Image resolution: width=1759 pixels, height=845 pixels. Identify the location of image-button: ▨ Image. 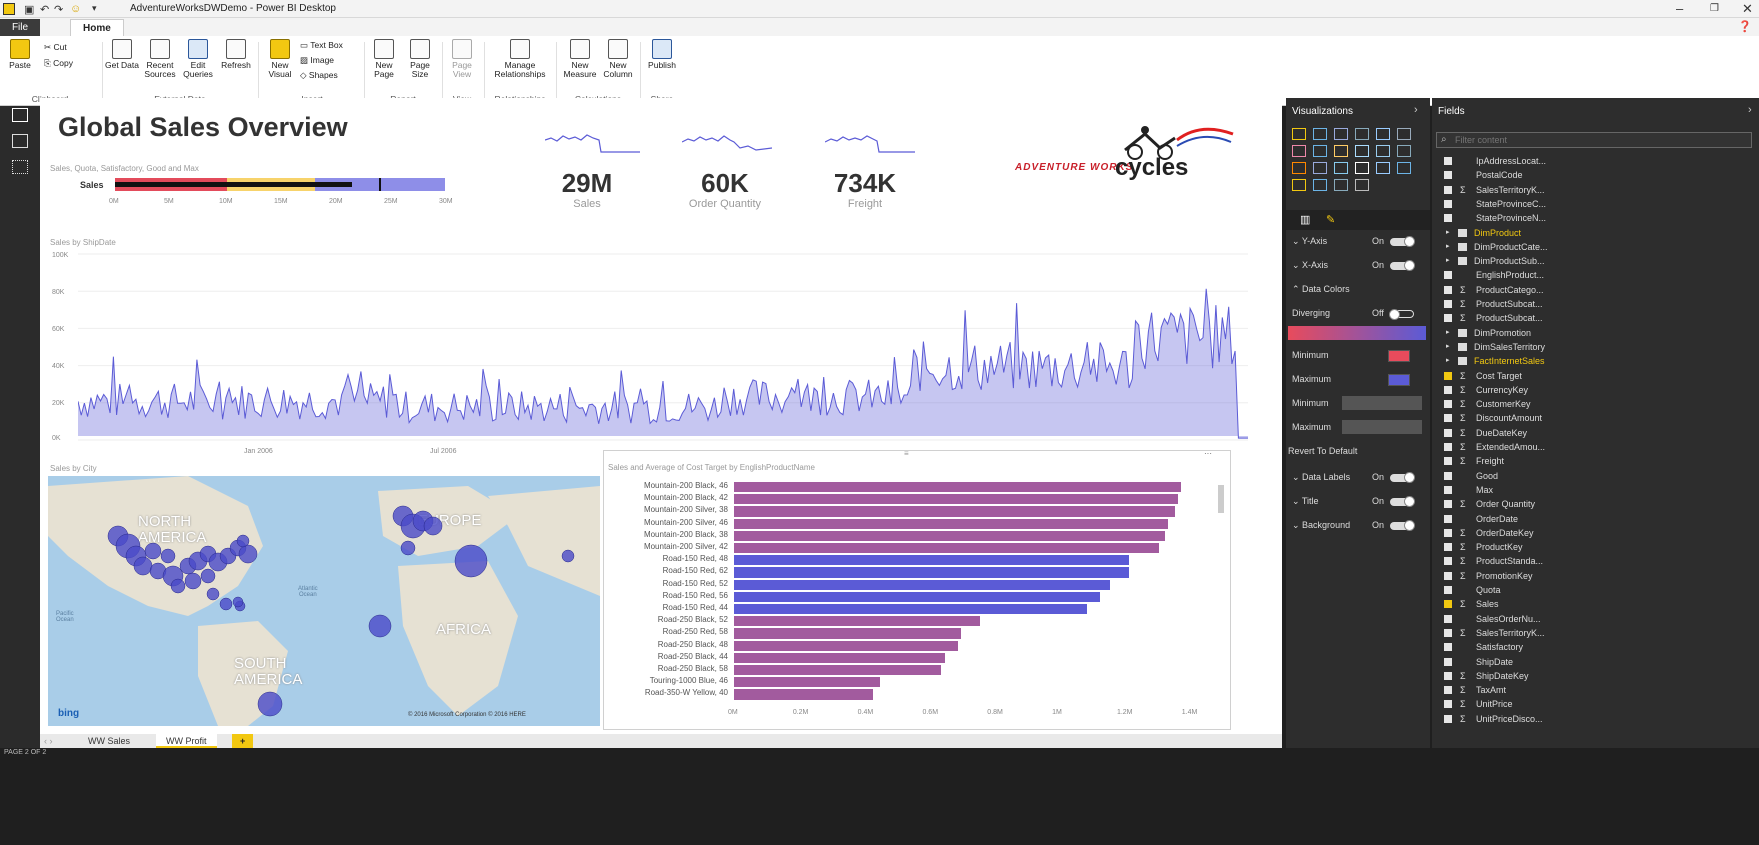
(317, 60).